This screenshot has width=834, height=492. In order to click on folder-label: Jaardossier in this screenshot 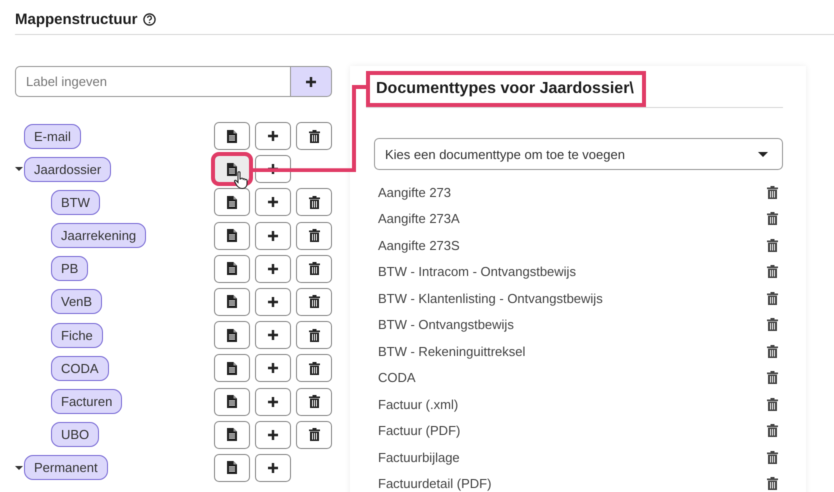, I will do `click(68, 169)`.